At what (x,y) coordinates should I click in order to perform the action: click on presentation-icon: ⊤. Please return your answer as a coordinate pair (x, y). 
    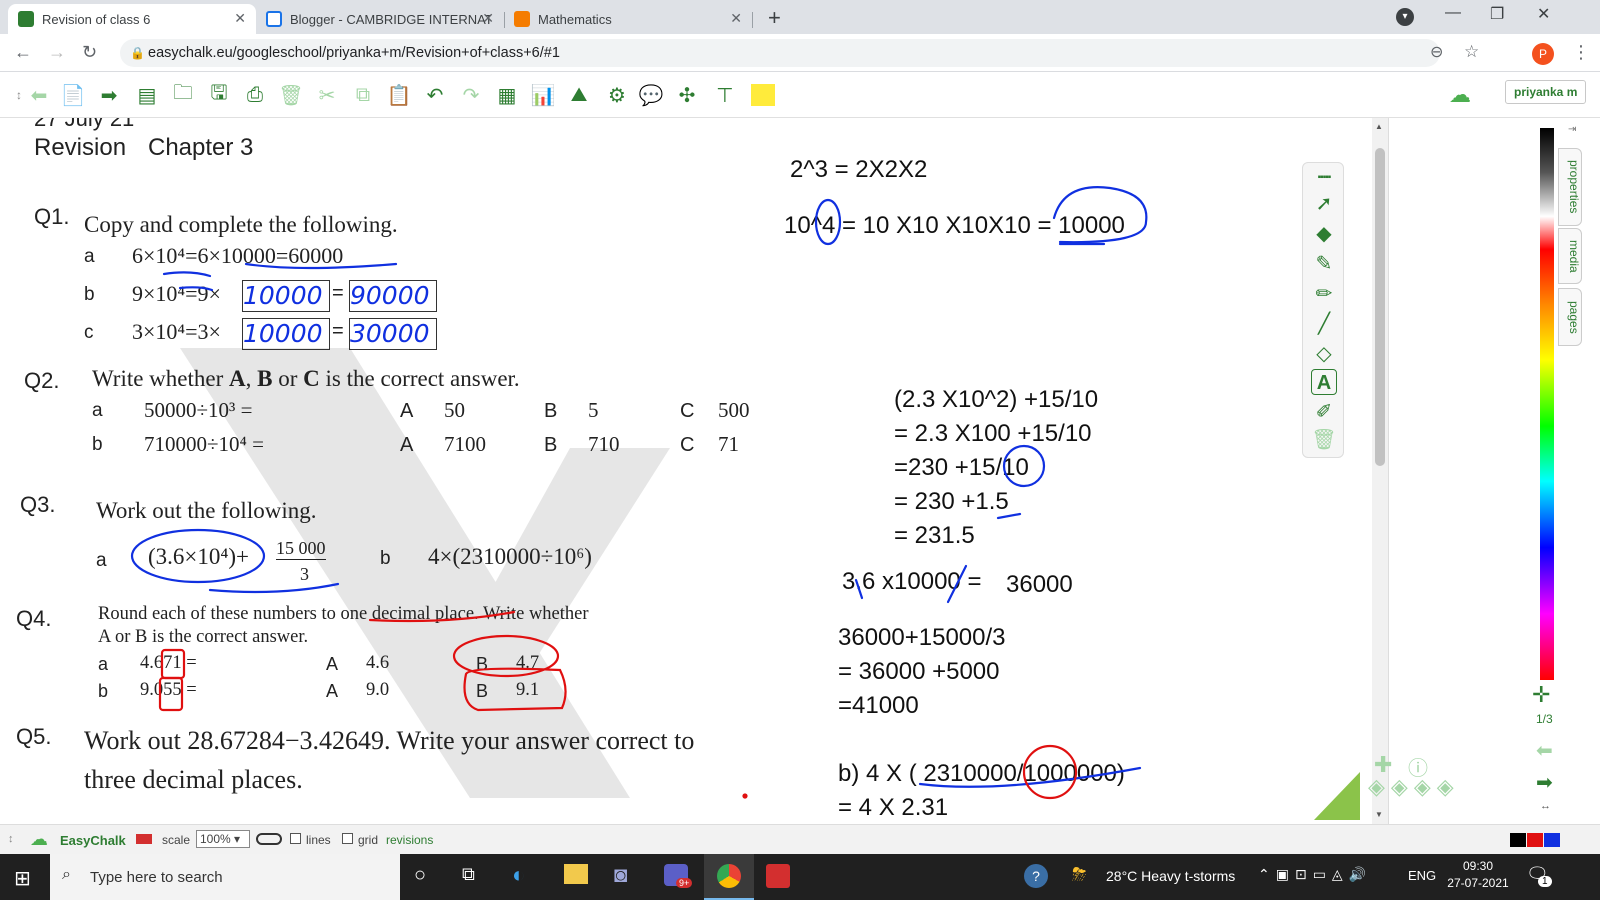
    Looking at the image, I should click on (725, 95).